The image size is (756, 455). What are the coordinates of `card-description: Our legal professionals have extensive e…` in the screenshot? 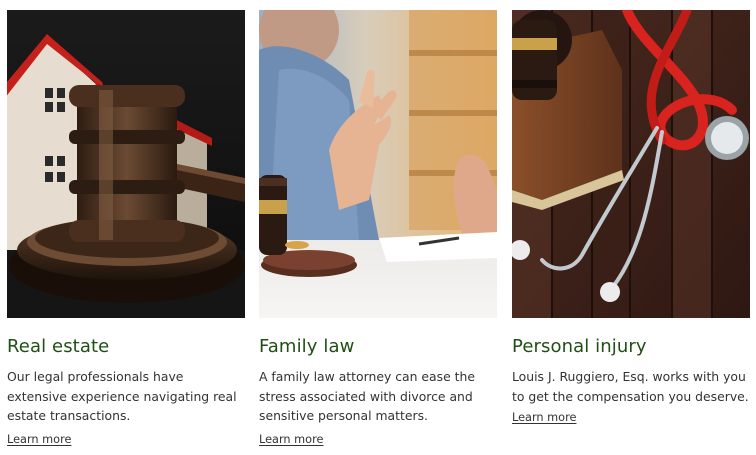 It's located at (122, 396).